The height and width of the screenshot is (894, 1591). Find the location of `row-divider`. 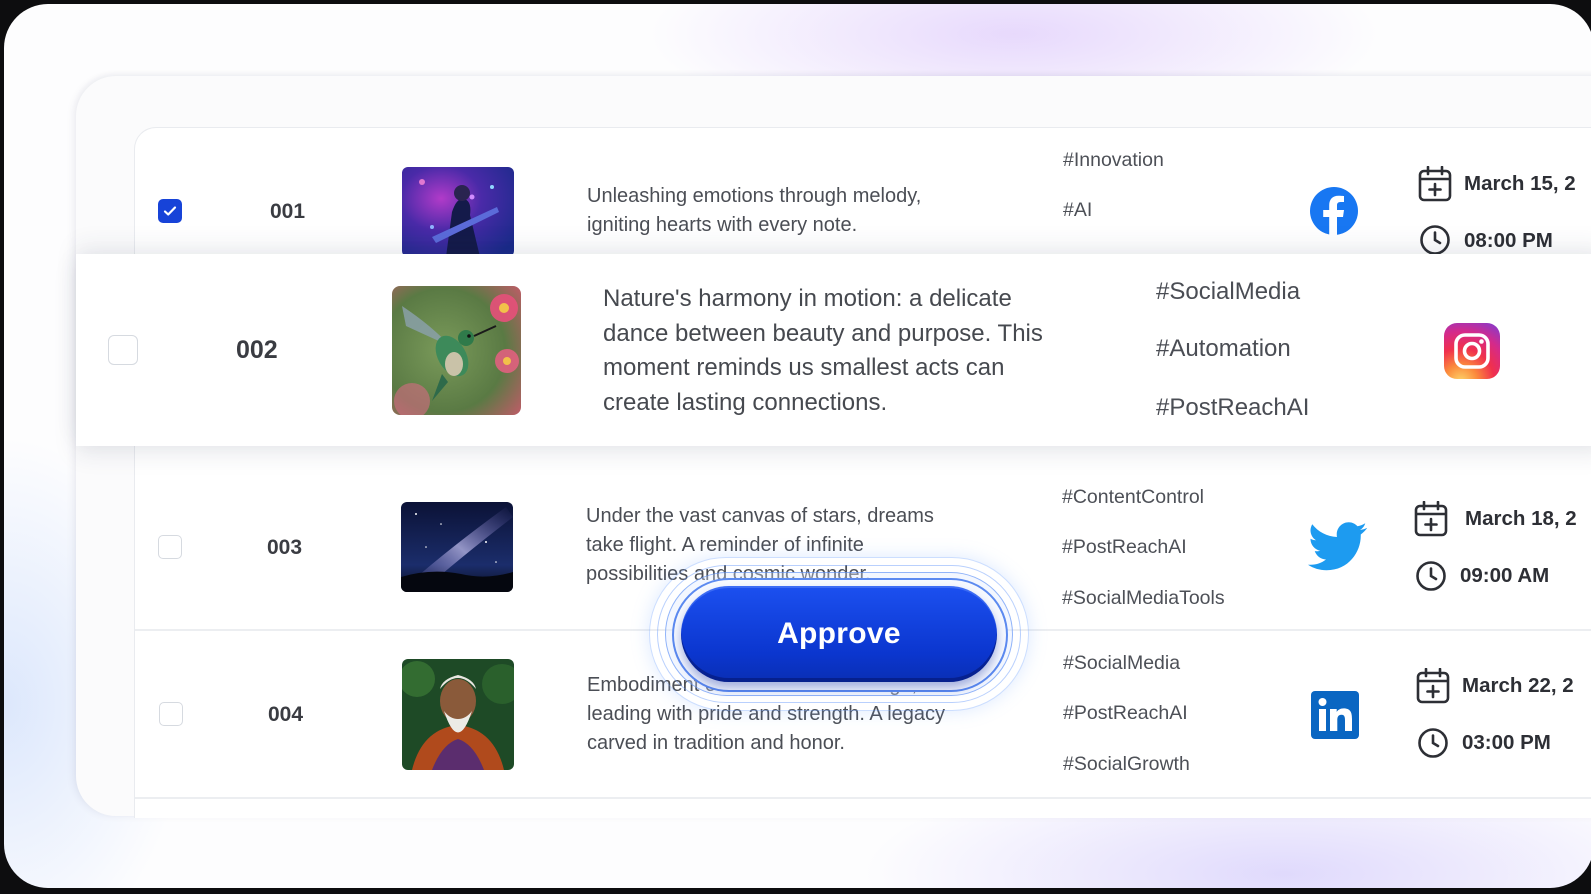

row-divider is located at coordinates (863, 798).